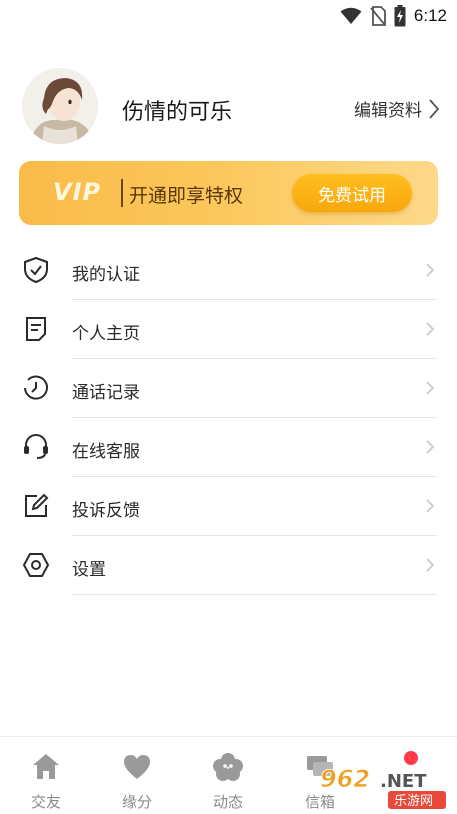 The image size is (457, 814). What do you see at coordinates (388, 111) in the screenshot?
I see `edit-profile-label: 编辑资料` at bounding box center [388, 111].